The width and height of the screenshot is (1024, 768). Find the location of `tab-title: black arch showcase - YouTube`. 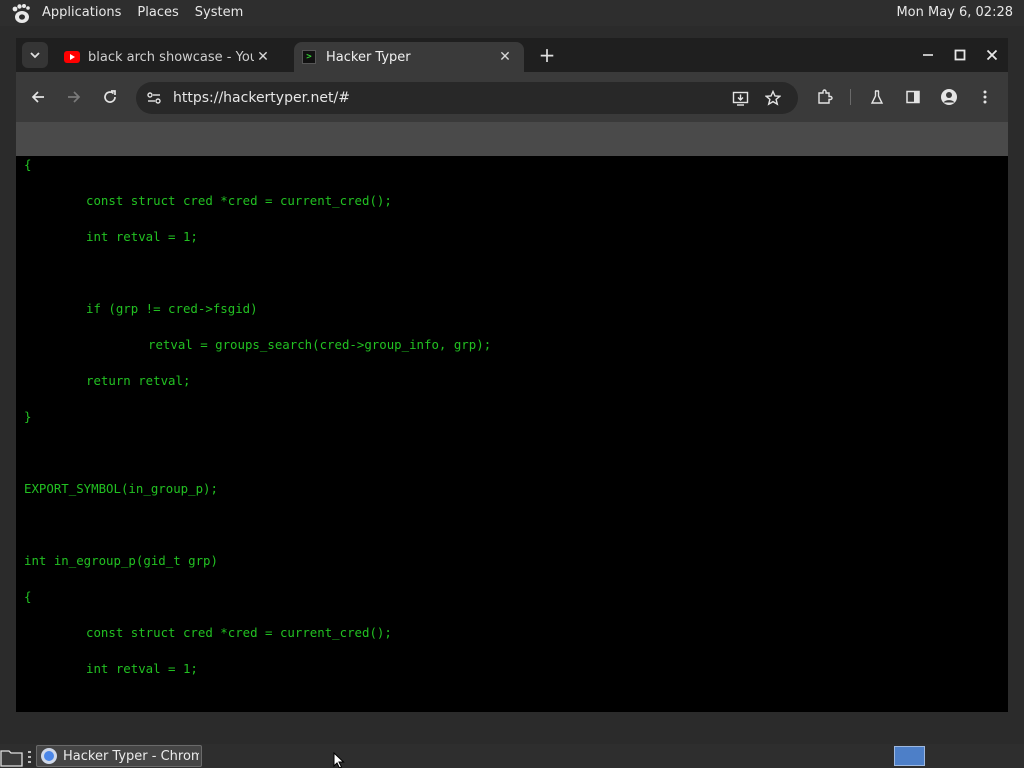

tab-title: black arch showcase - YouTube is located at coordinates (171, 57).